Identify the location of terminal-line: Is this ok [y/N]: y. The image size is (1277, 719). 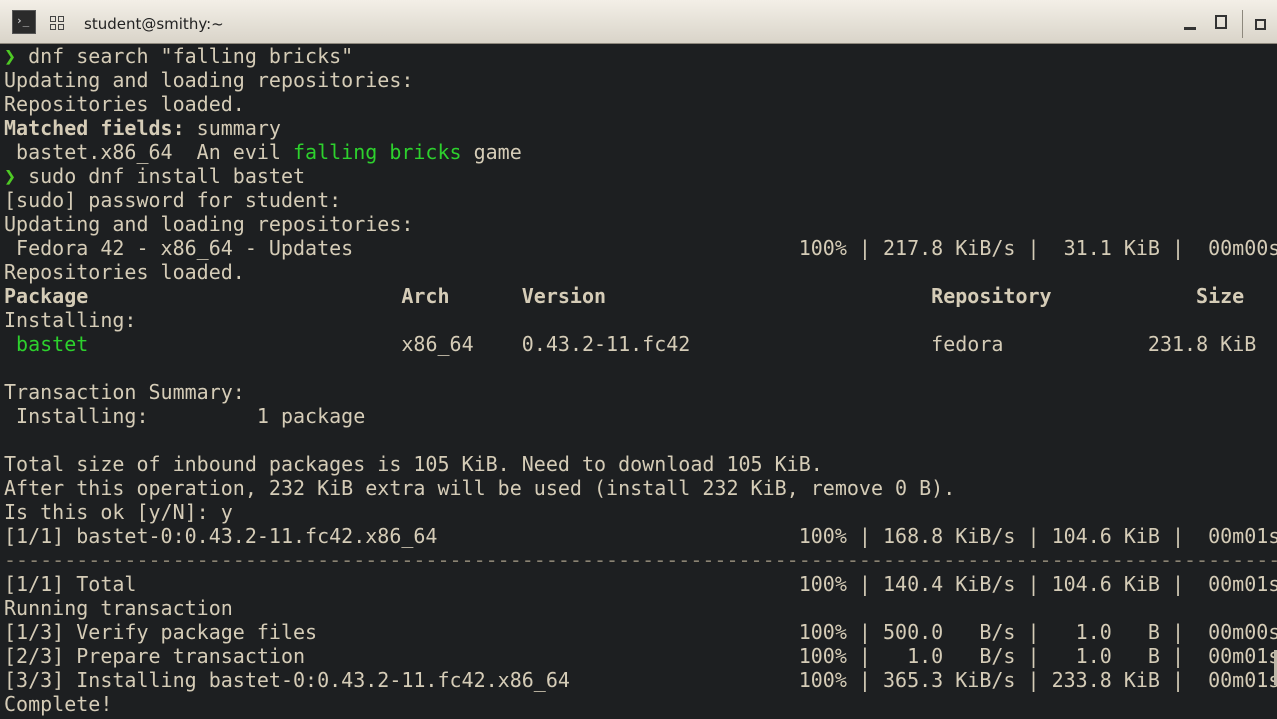
(118, 512).